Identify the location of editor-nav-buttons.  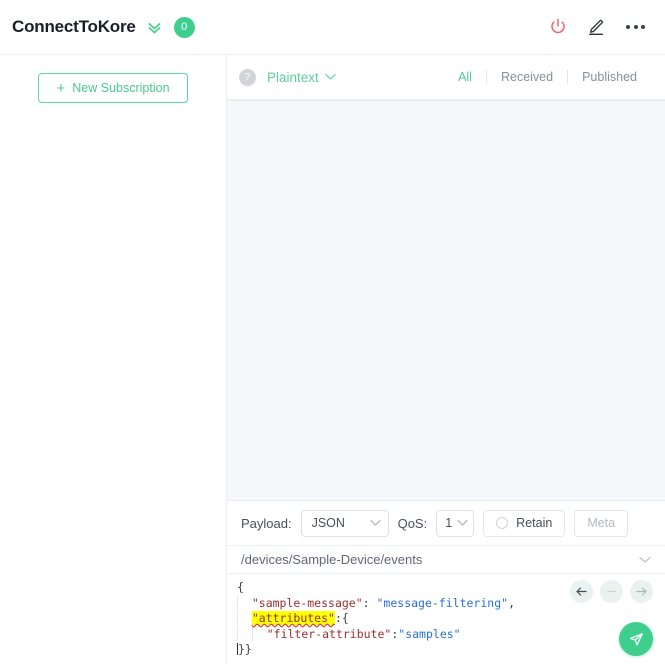
(611, 591).